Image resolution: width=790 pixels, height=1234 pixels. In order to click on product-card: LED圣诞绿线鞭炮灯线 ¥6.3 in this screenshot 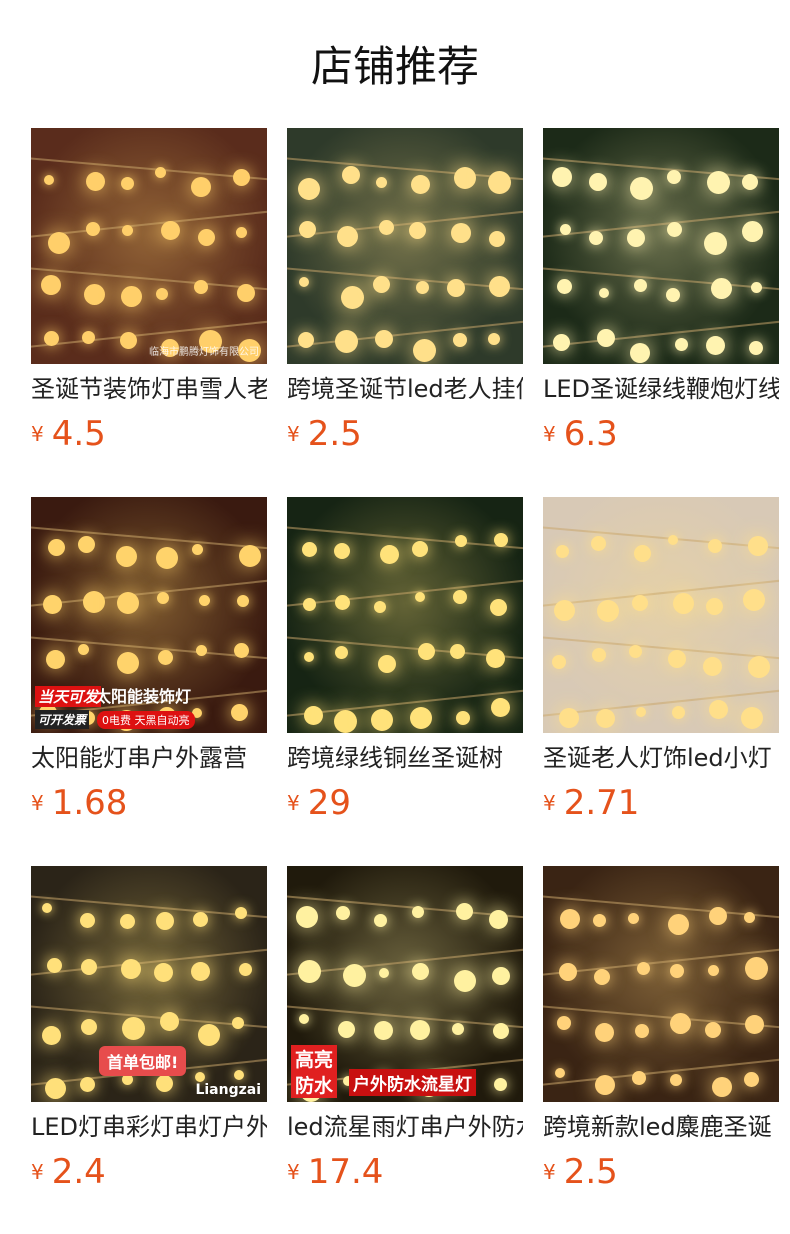, I will do `click(661, 293)`.